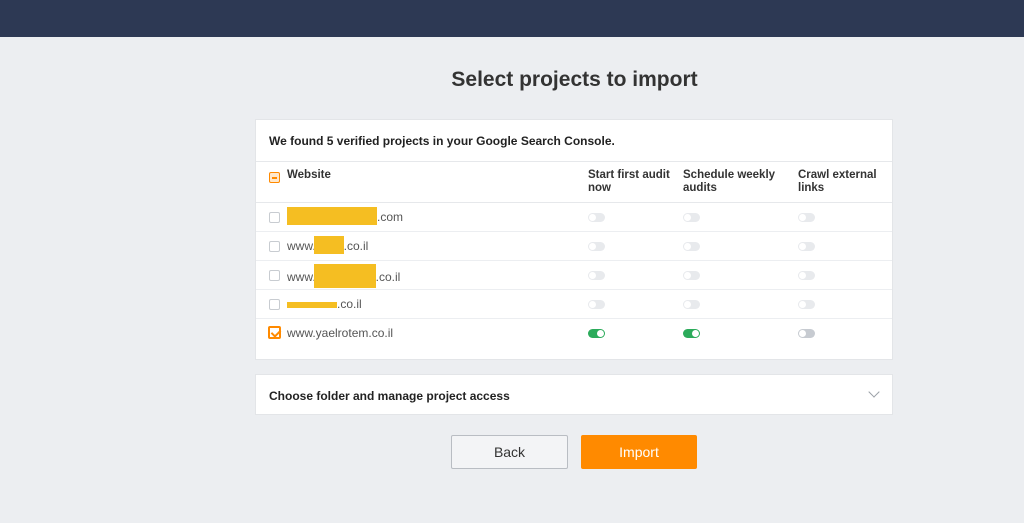 This screenshot has height=523, width=1024. Describe the element at coordinates (389, 396) in the screenshot. I see `folder-access-title: Choose folder and manage project access` at that location.